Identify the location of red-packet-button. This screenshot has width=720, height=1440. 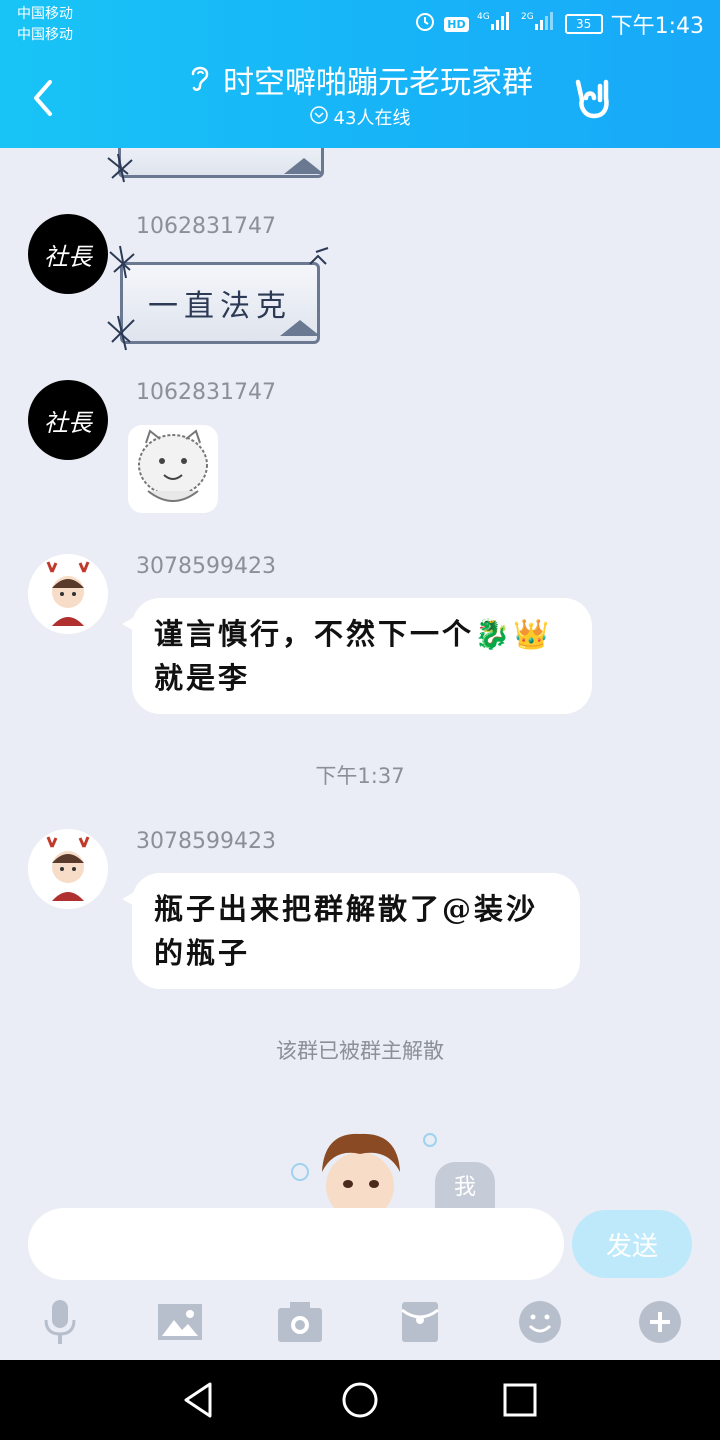
(420, 1322).